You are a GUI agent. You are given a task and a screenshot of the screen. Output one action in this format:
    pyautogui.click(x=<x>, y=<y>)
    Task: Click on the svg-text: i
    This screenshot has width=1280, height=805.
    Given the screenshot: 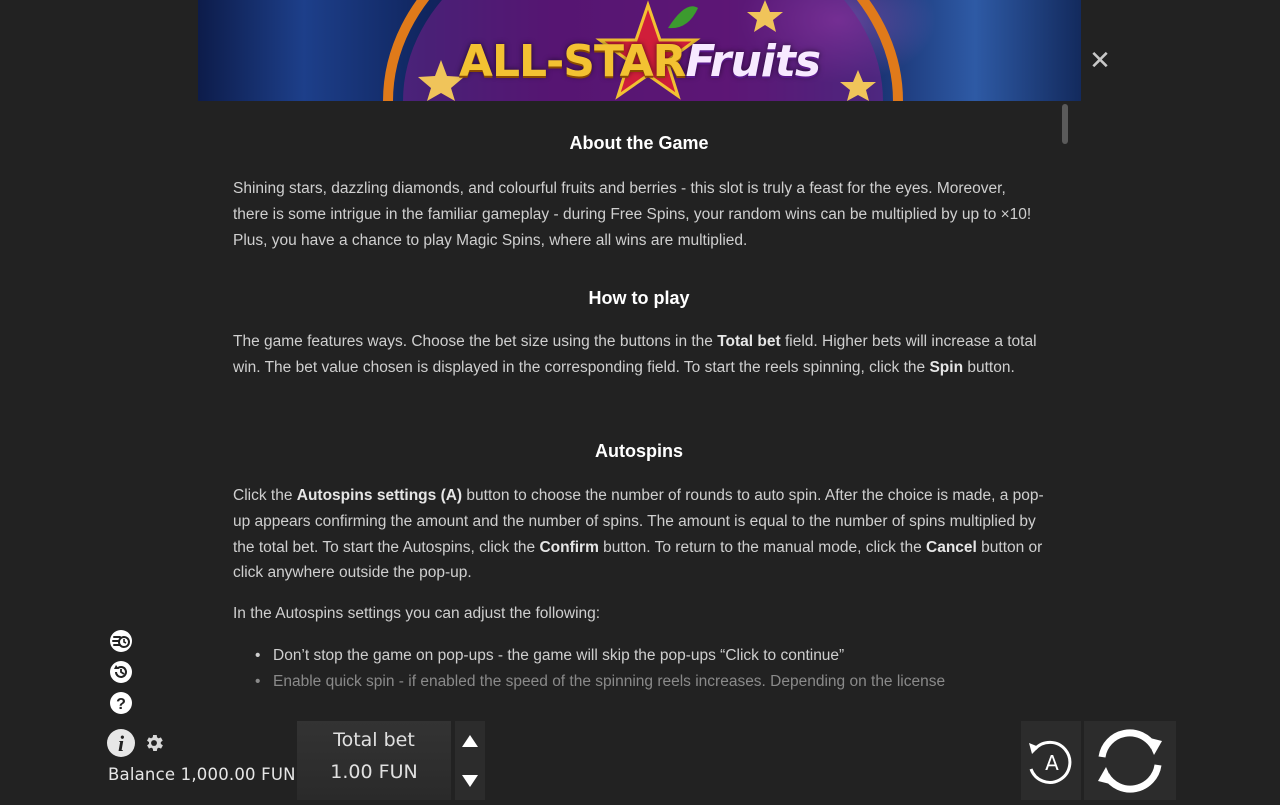 What is the action you would take?
    pyautogui.click(x=121, y=743)
    